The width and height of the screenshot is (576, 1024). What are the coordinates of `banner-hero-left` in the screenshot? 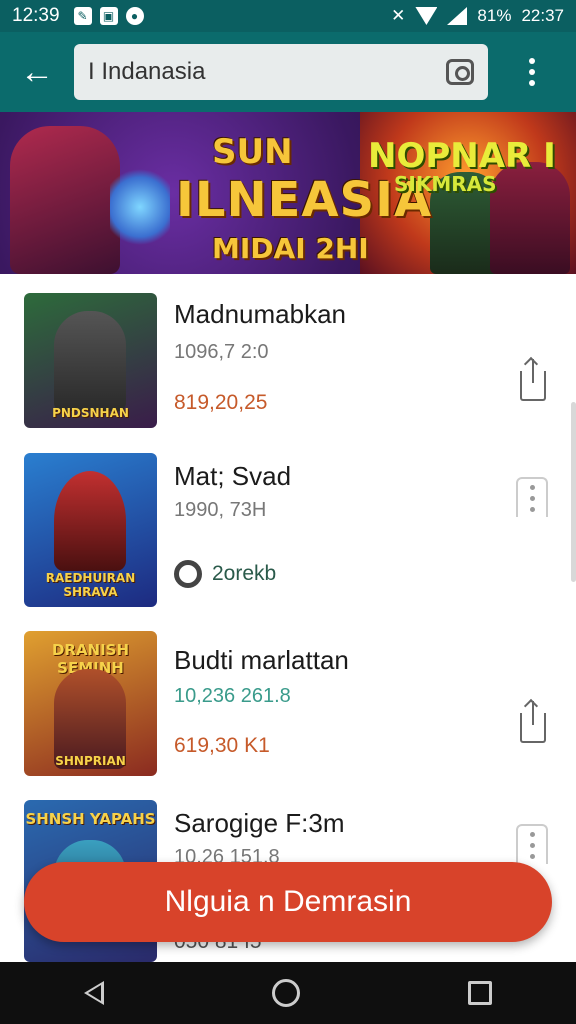 It's located at (65, 200).